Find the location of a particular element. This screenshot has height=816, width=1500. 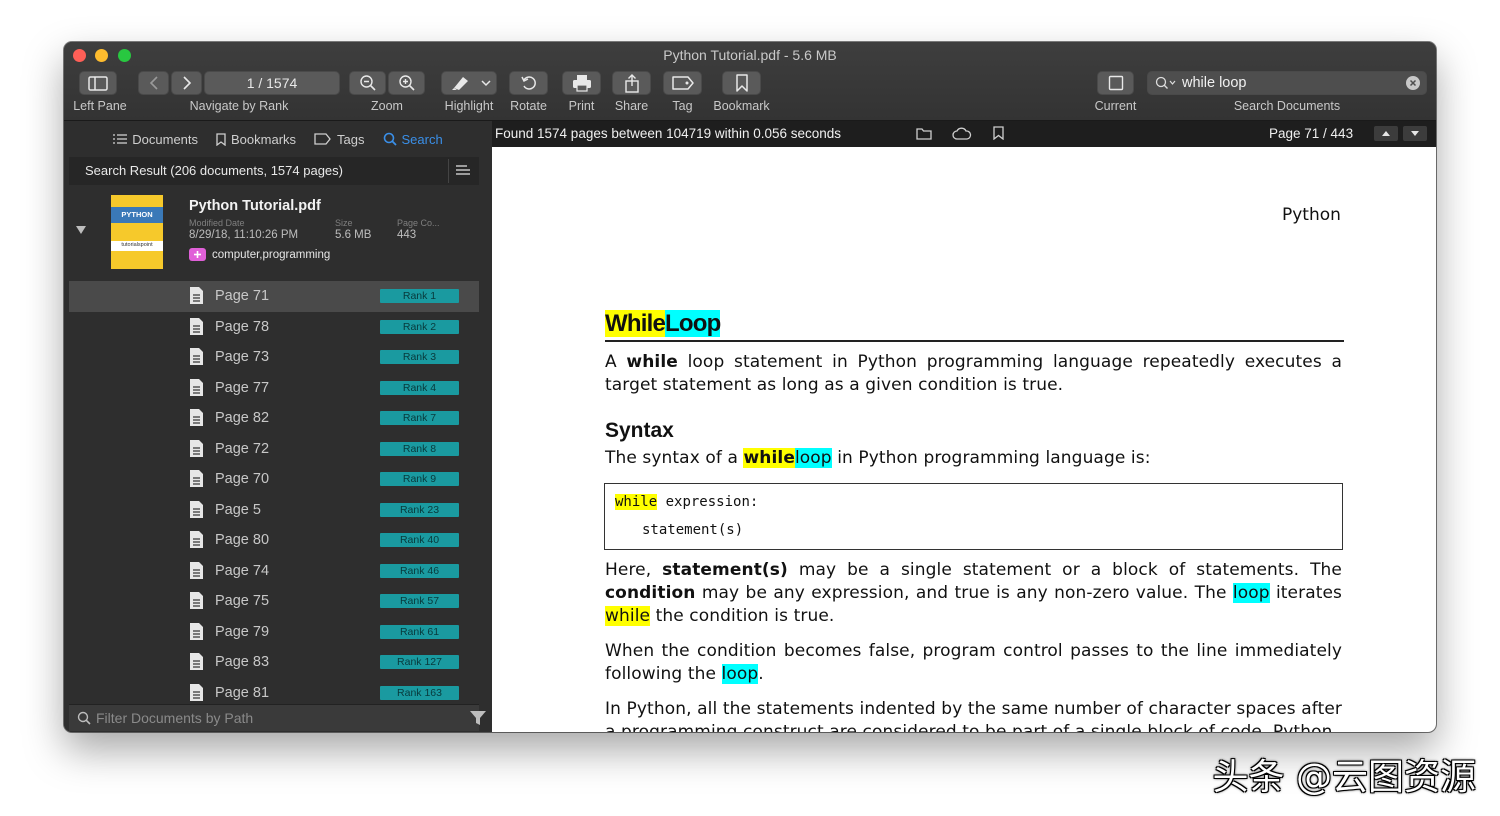

code-while: while is located at coordinates (636, 502).